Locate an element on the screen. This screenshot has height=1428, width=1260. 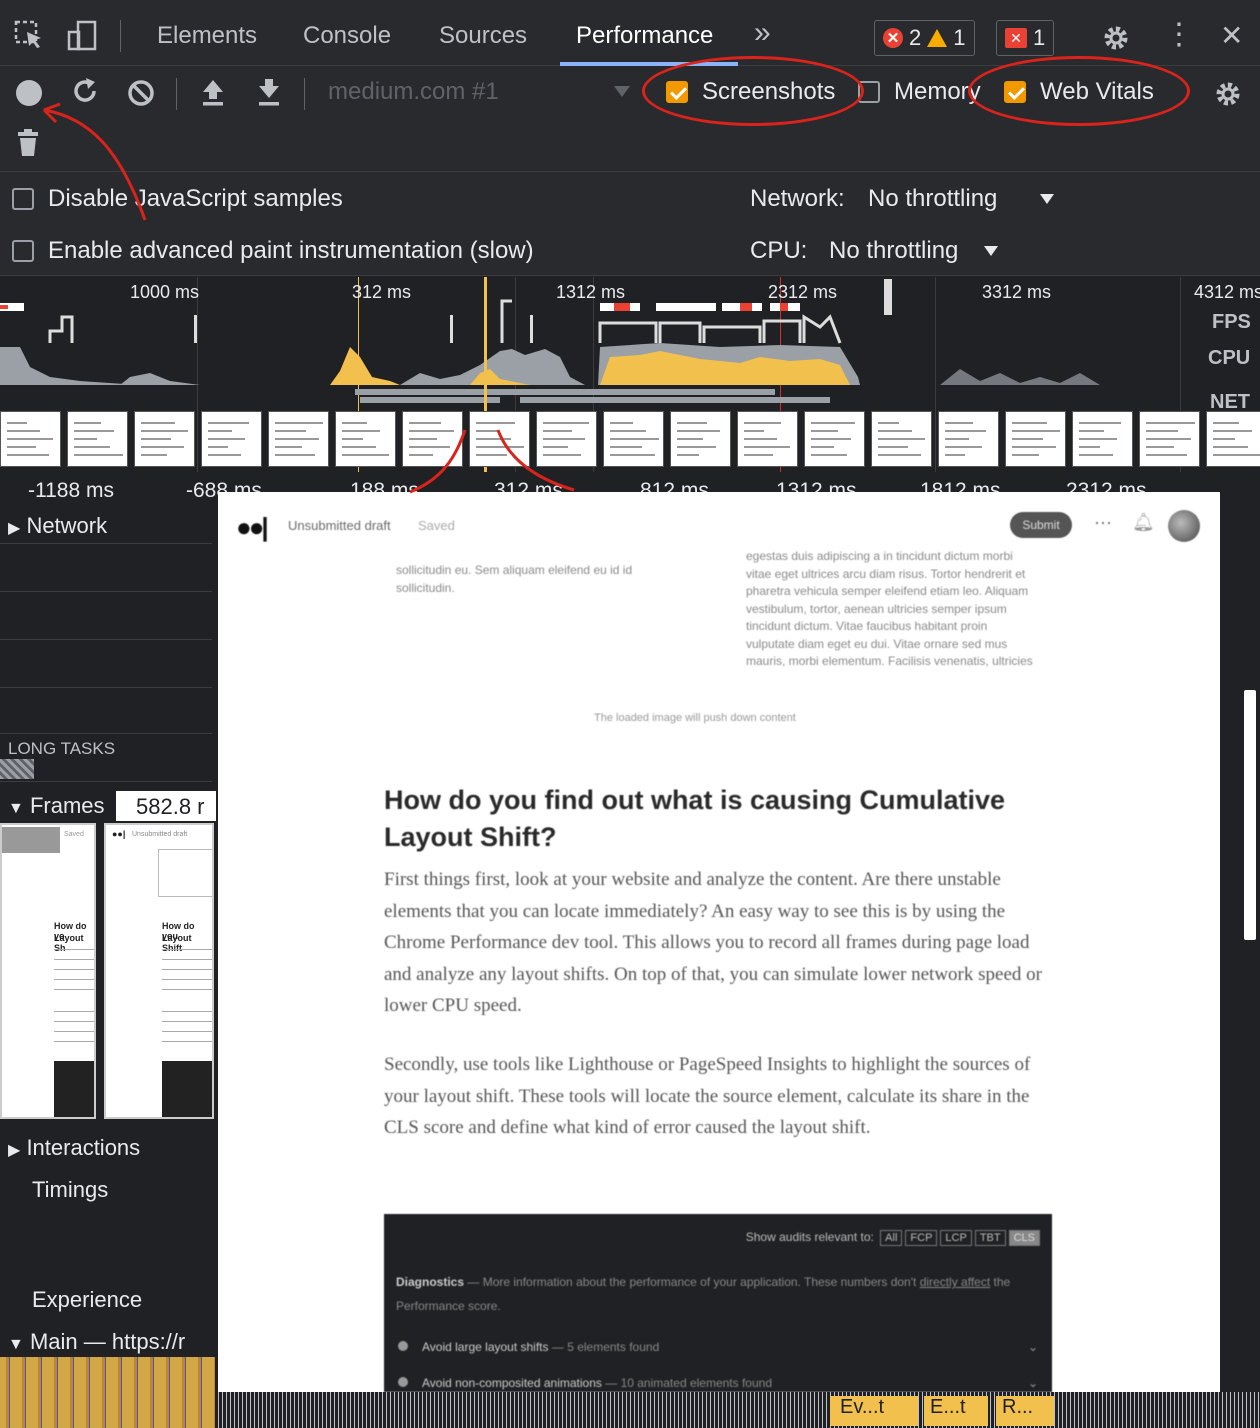
issues-icon: ✕ is located at coordinates (1016, 38).